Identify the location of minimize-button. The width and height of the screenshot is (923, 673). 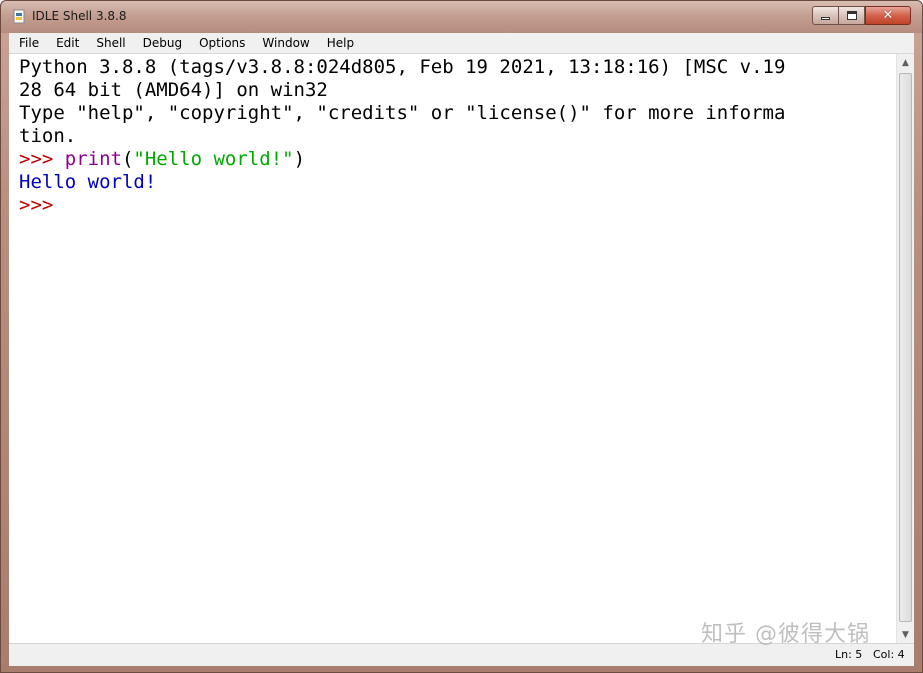
(825, 15).